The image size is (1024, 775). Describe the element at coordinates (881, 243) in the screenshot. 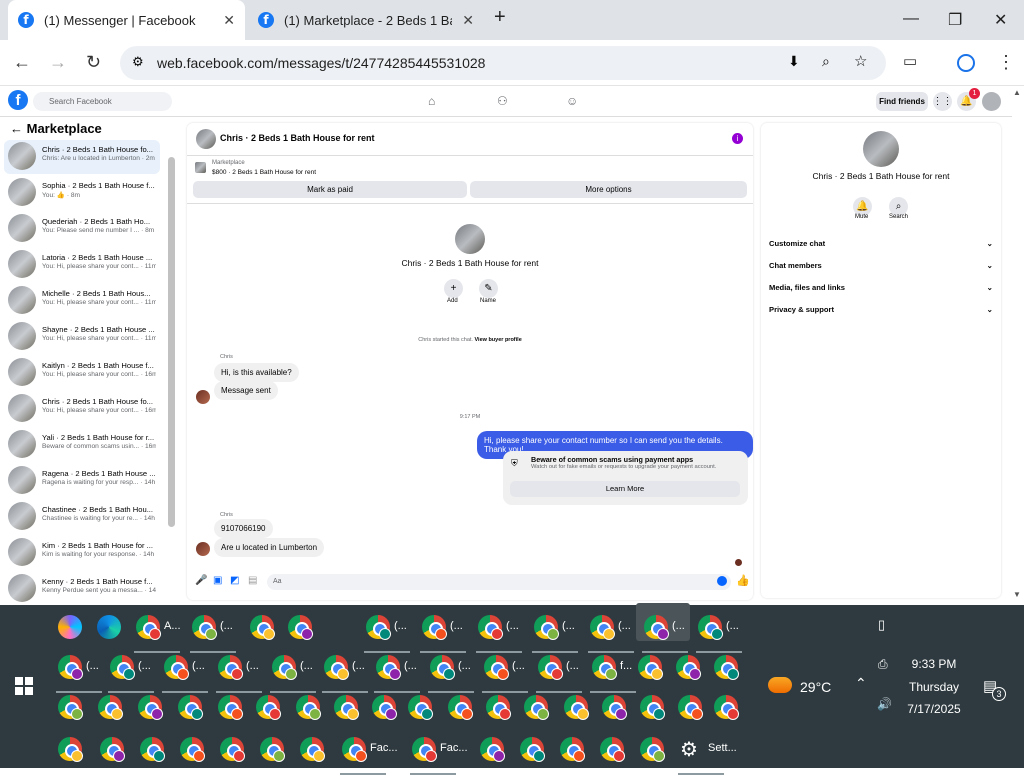

I see `customize-chat-section: Customize chat ⌄` at that location.